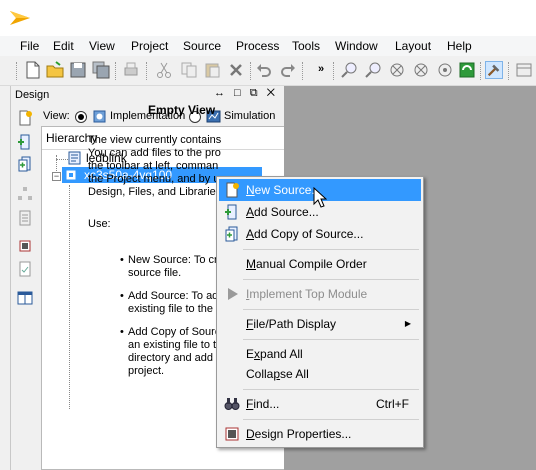 The height and width of the screenshot is (470, 536). I want to click on menu-item-label: Expand All, so click(274, 354).